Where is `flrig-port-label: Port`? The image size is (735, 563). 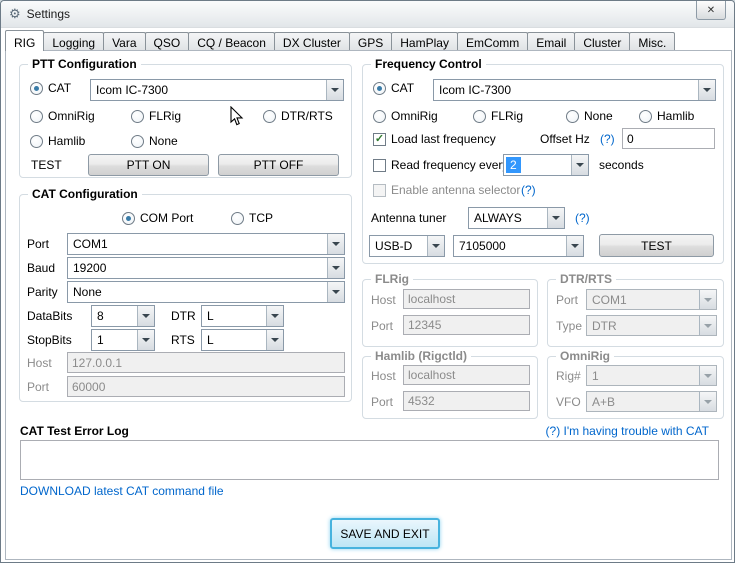
flrig-port-label: Port is located at coordinates (382, 326).